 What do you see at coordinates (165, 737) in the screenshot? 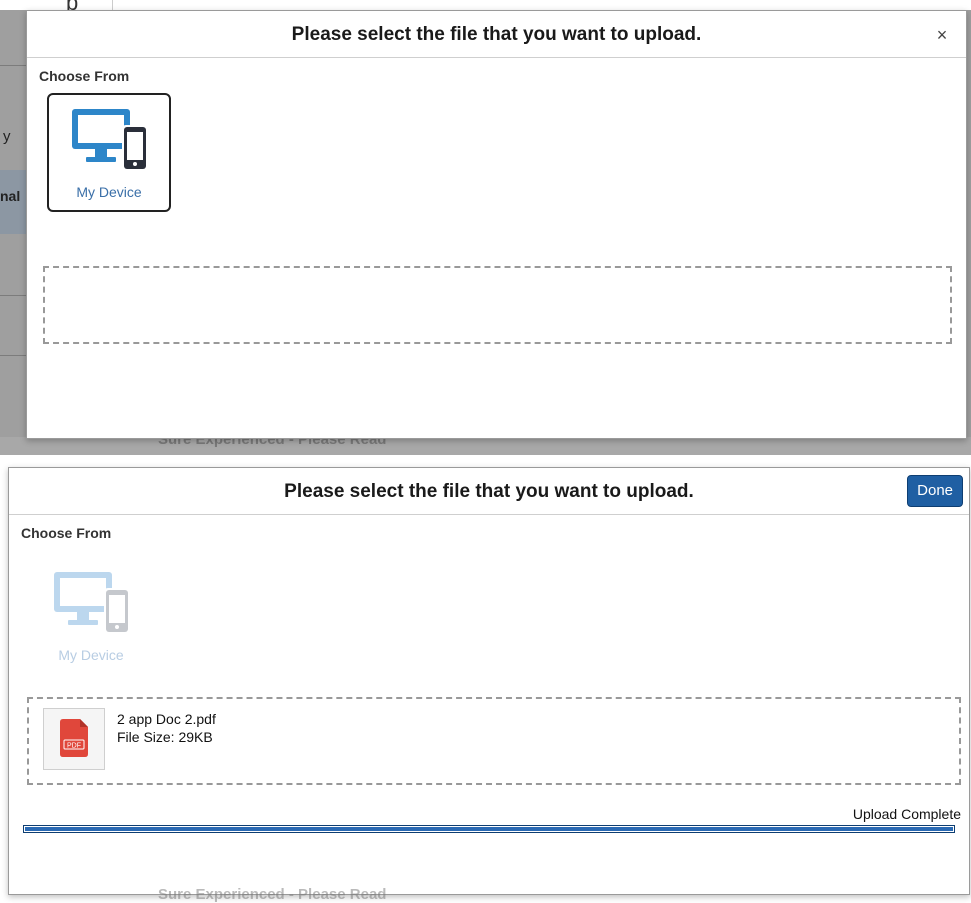
I see `file-size: File Size: 29KB` at bounding box center [165, 737].